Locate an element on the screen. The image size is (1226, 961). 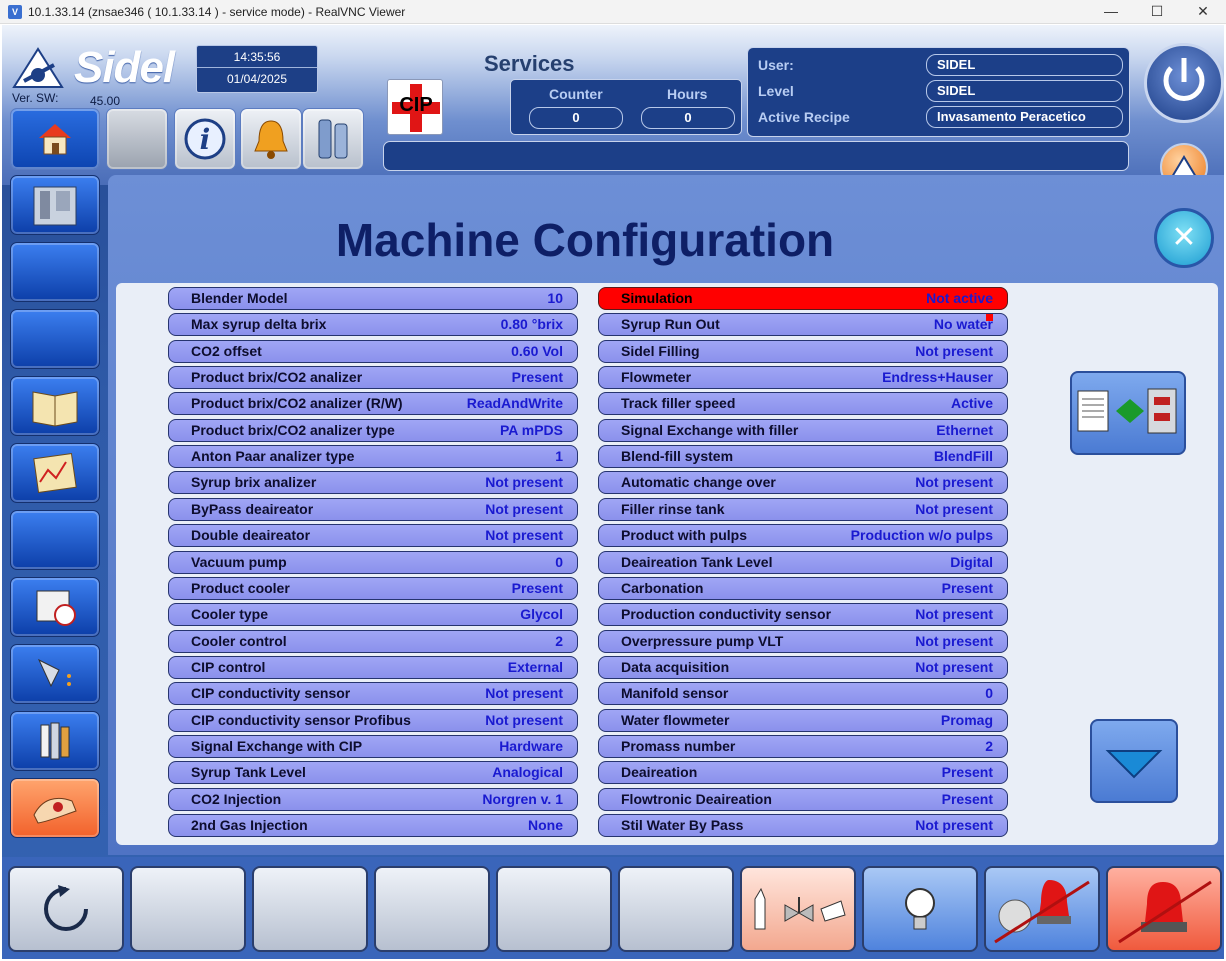
config-label: CO2 offset is located at coordinates (226, 350).